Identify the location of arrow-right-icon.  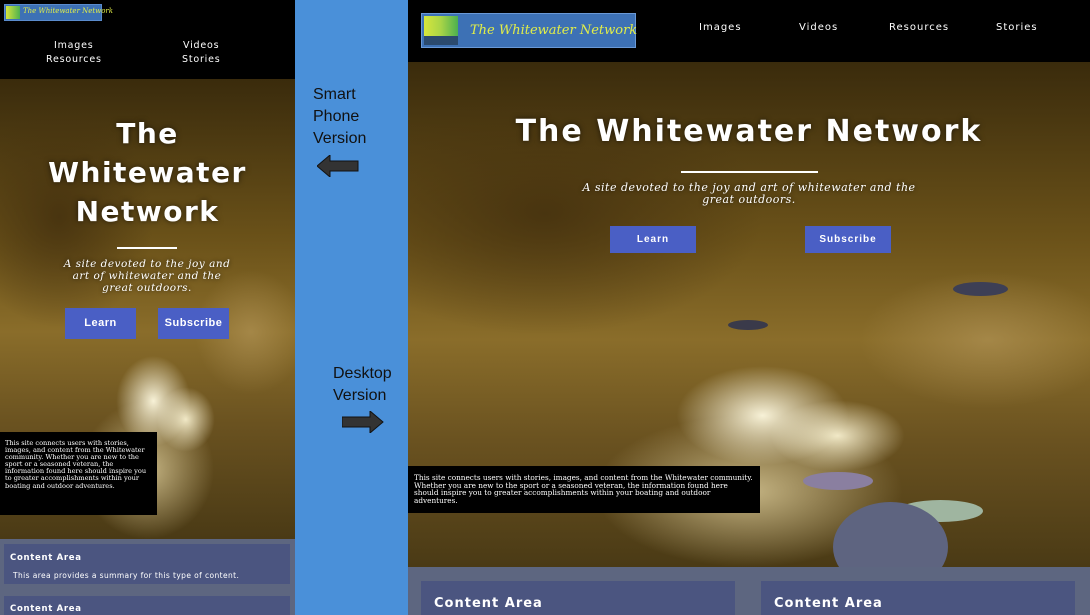
(363, 422).